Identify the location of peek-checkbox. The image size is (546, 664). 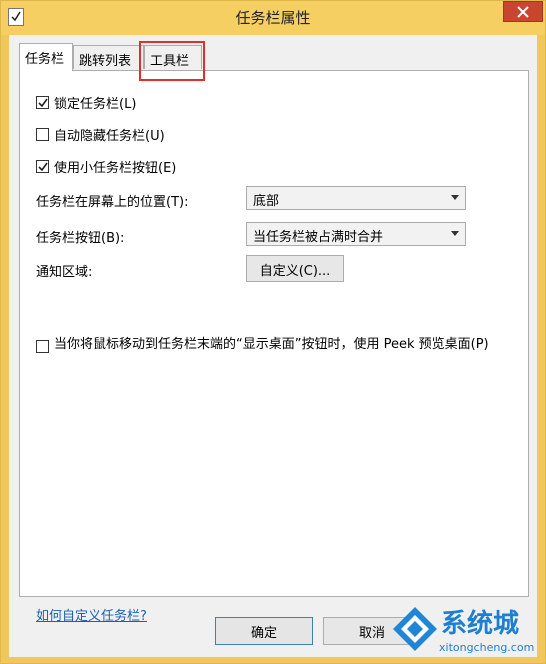
(42, 346).